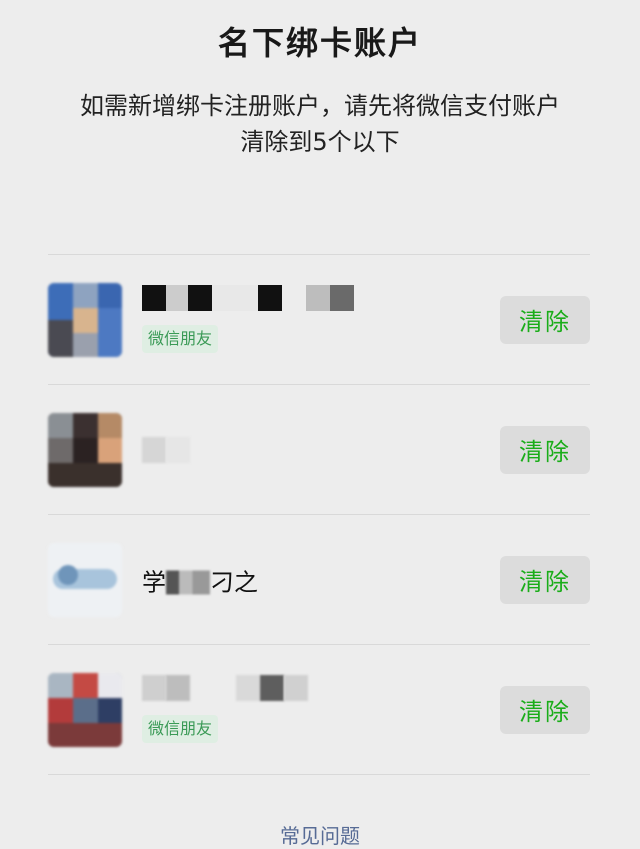  What do you see at coordinates (320, 834) in the screenshot?
I see `faq-link: 常见问题` at bounding box center [320, 834].